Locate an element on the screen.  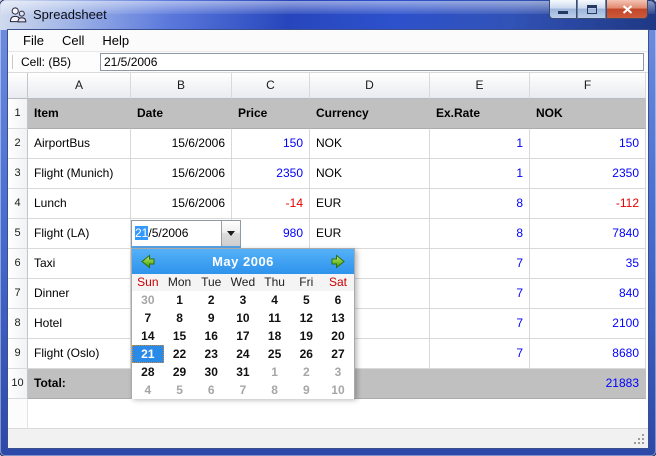
row-header-10: 10 is located at coordinates (18, 384).